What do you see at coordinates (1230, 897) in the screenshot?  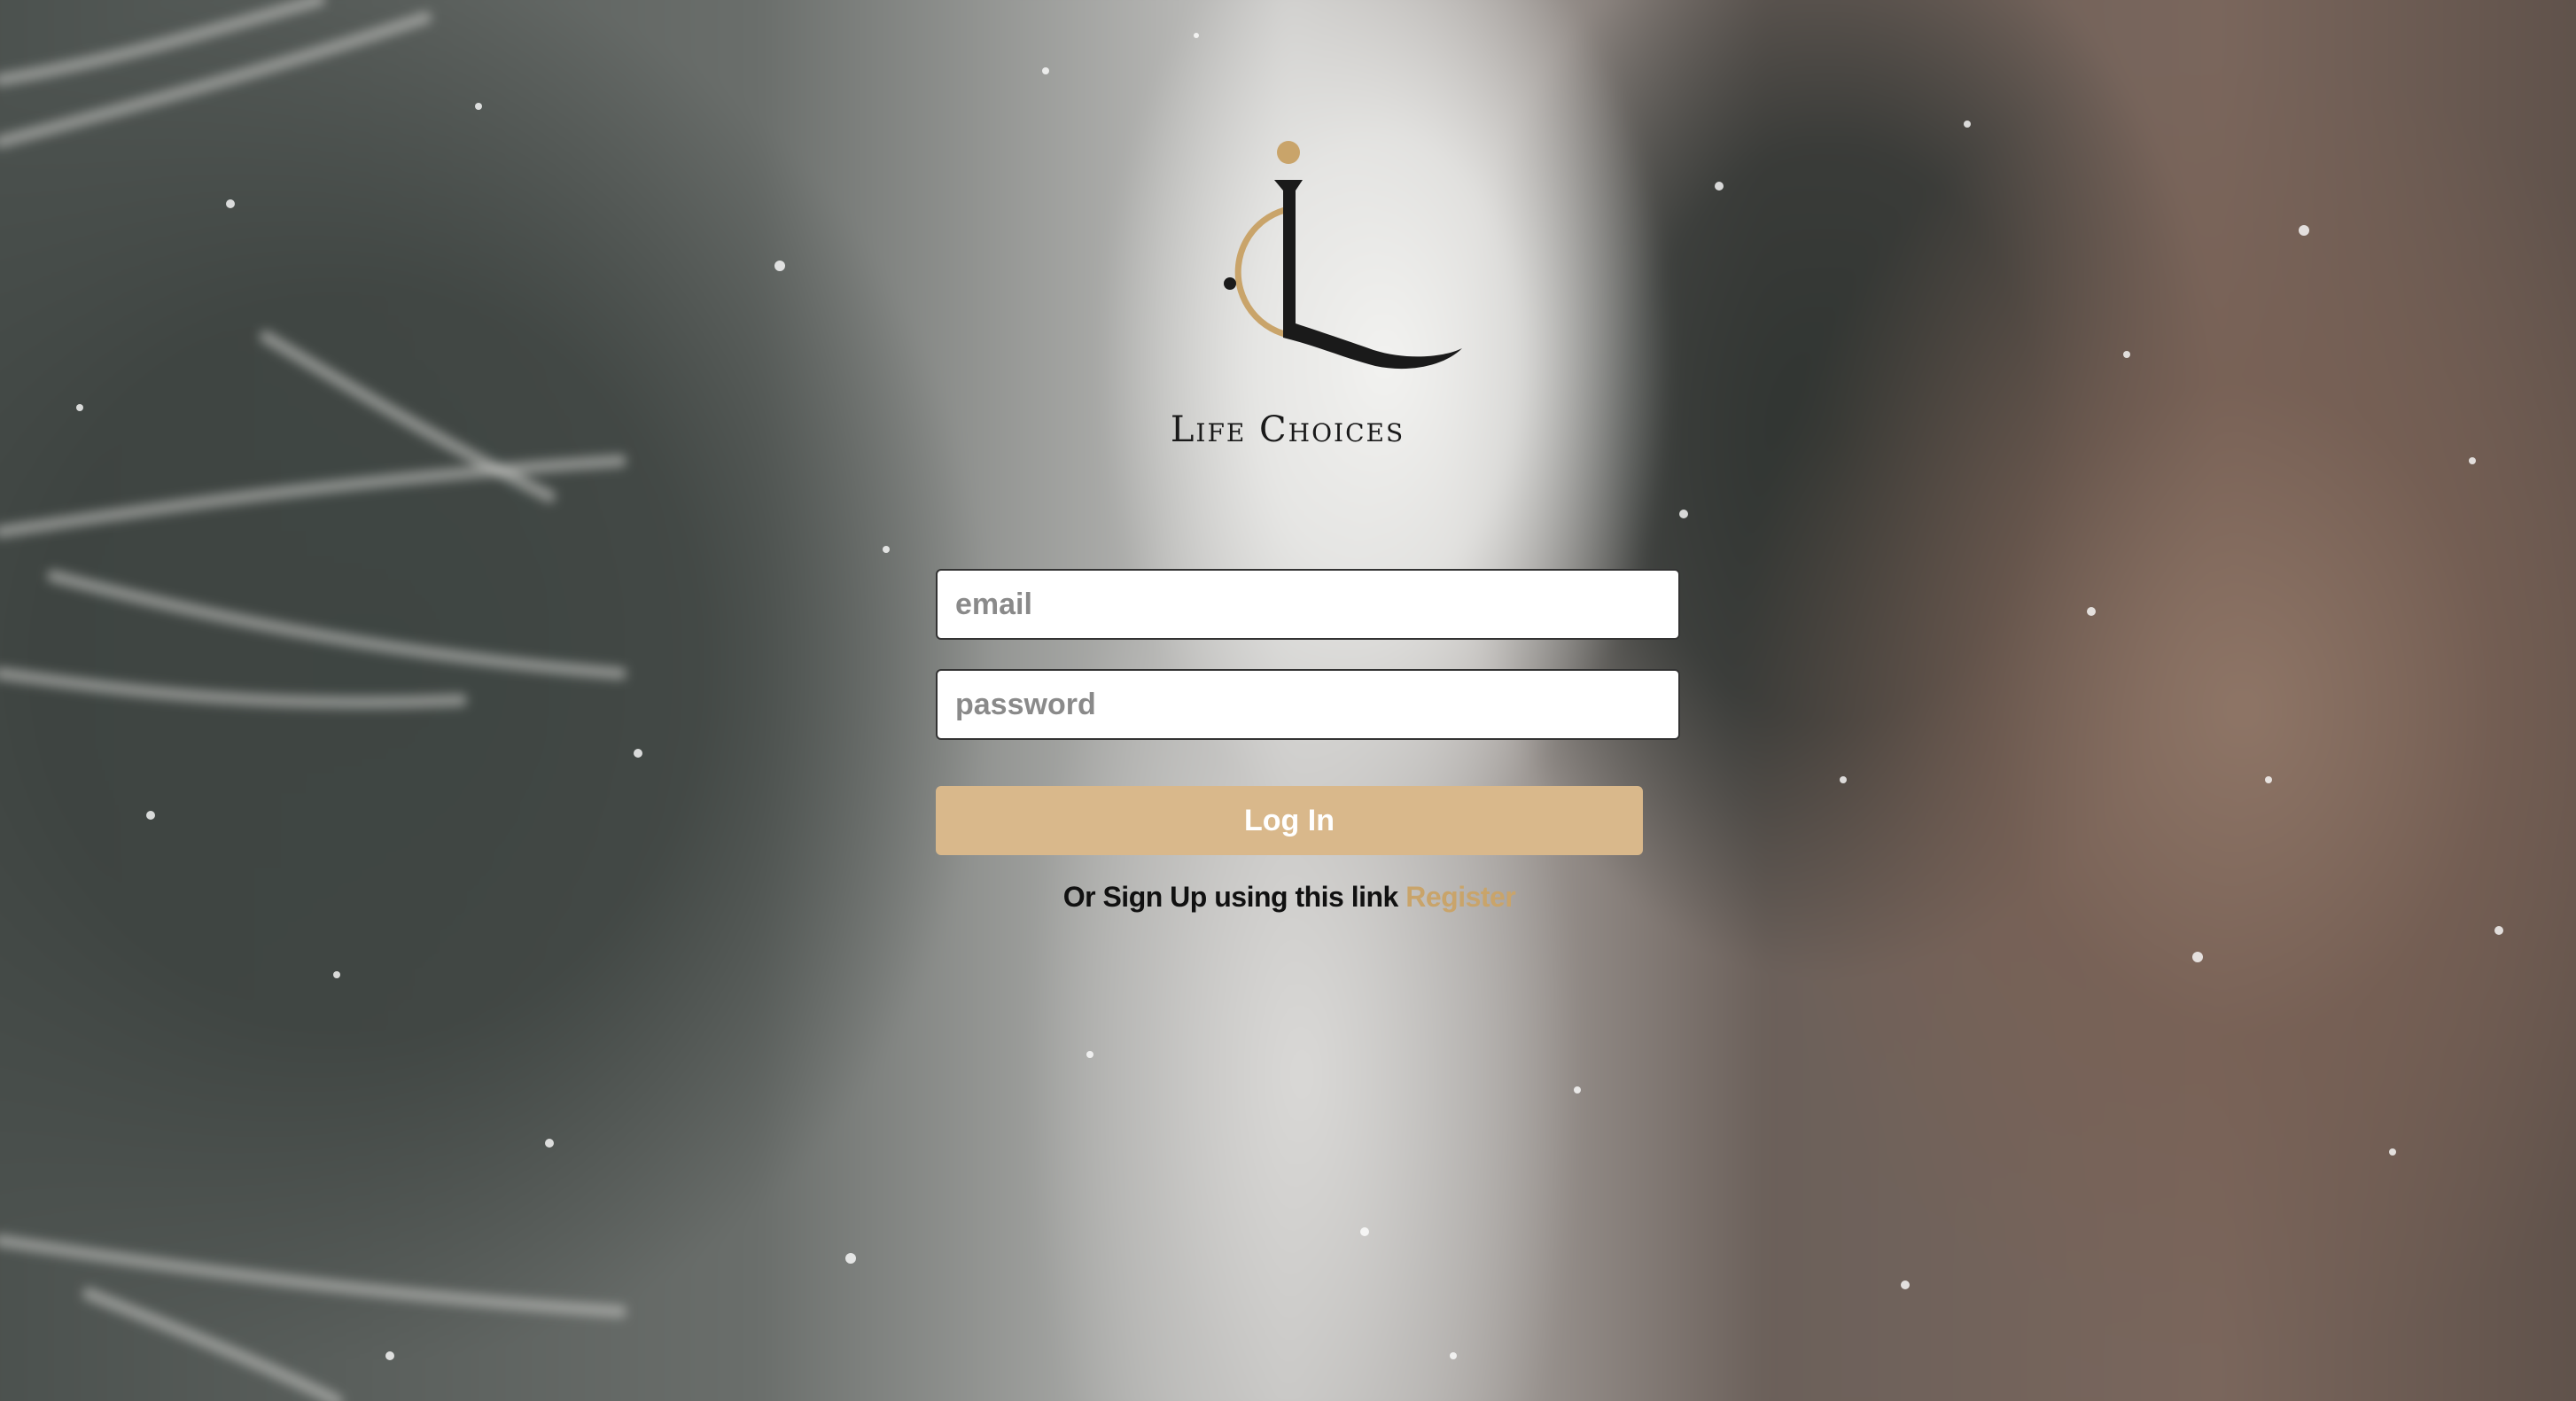 I see `signup-prompt-text: Or Sign Up using this link` at bounding box center [1230, 897].